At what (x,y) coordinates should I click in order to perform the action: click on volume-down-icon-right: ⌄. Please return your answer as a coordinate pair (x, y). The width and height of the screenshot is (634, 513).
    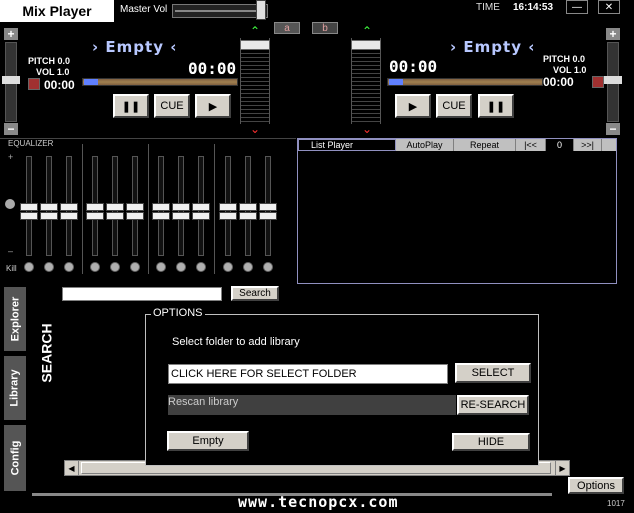
    Looking at the image, I should click on (367, 129).